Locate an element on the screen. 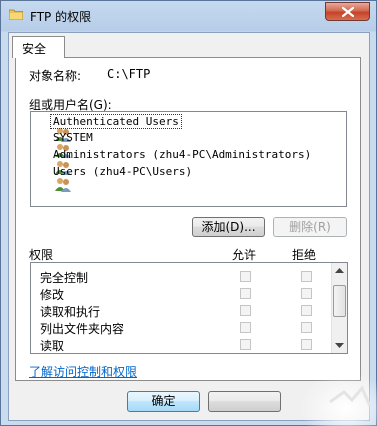 This screenshot has width=377, height=426. remove-button: 删除(R) is located at coordinates (310, 227).